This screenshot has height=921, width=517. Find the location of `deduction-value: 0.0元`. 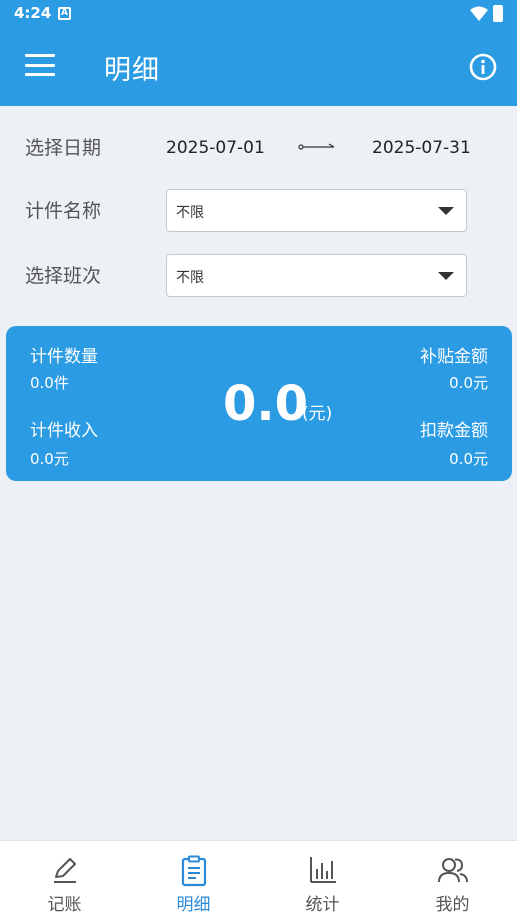

deduction-value: 0.0元 is located at coordinates (468, 459).